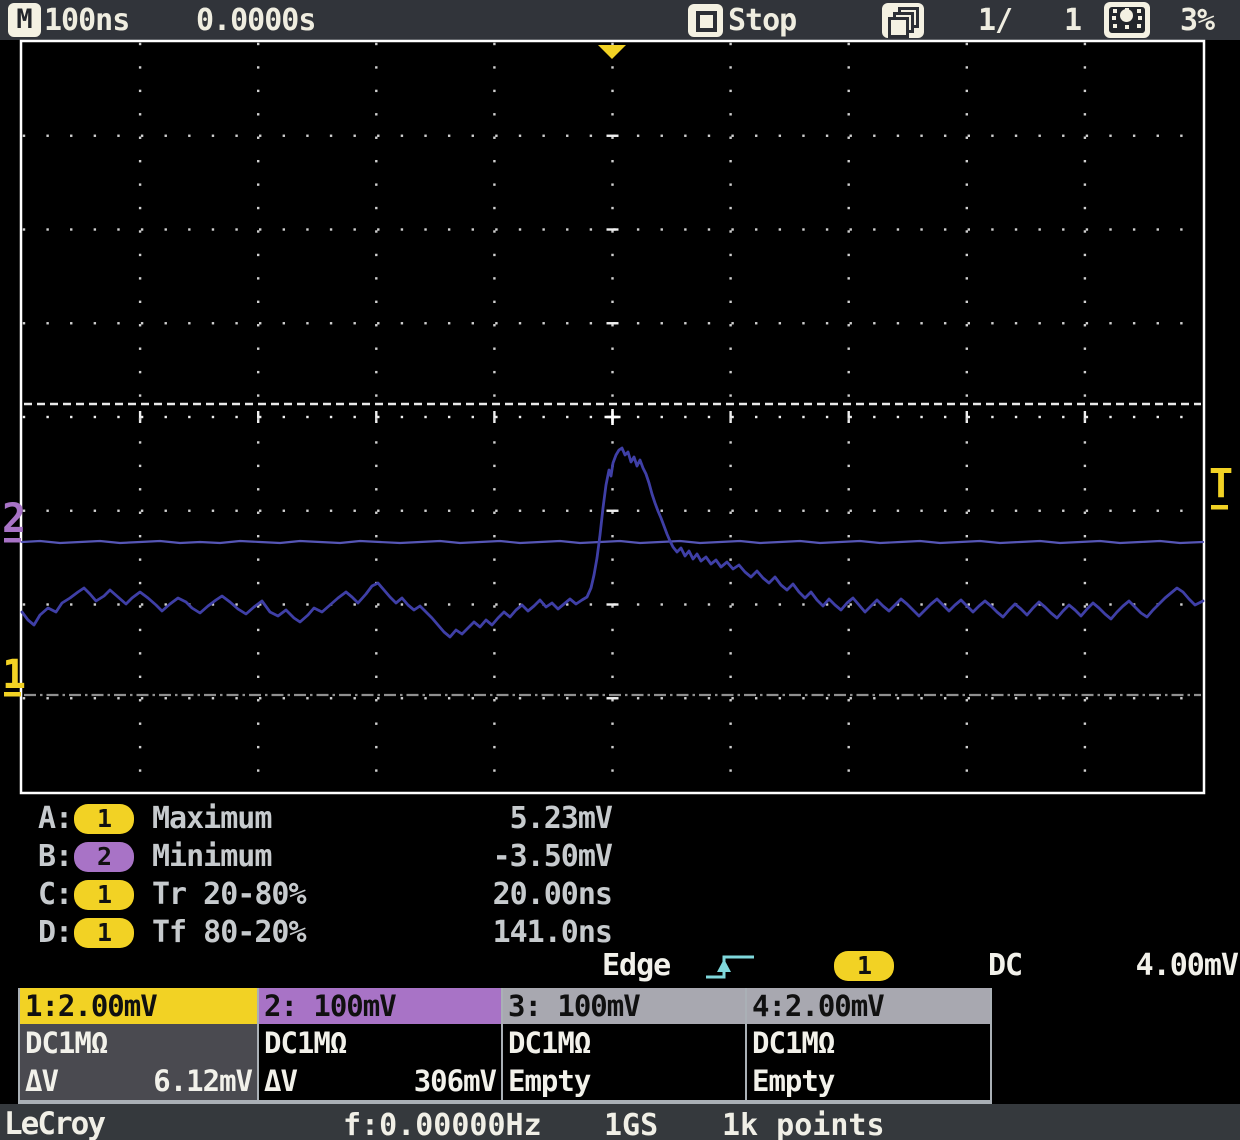 The height and width of the screenshot is (1140, 1240). What do you see at coordinates (868, 1062) in the screenshot?
I see `channel-4-body: DC1MΩ Empty` at bounding box center [868, 1062].